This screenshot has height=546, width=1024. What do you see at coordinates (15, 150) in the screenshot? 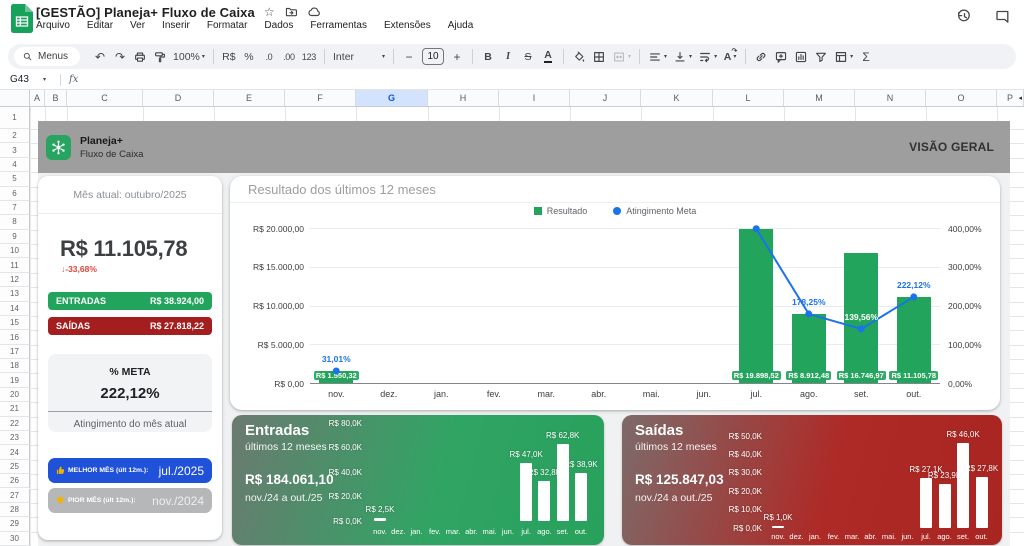
I see `row-header-3: 3` at bounding box center [15, 150].